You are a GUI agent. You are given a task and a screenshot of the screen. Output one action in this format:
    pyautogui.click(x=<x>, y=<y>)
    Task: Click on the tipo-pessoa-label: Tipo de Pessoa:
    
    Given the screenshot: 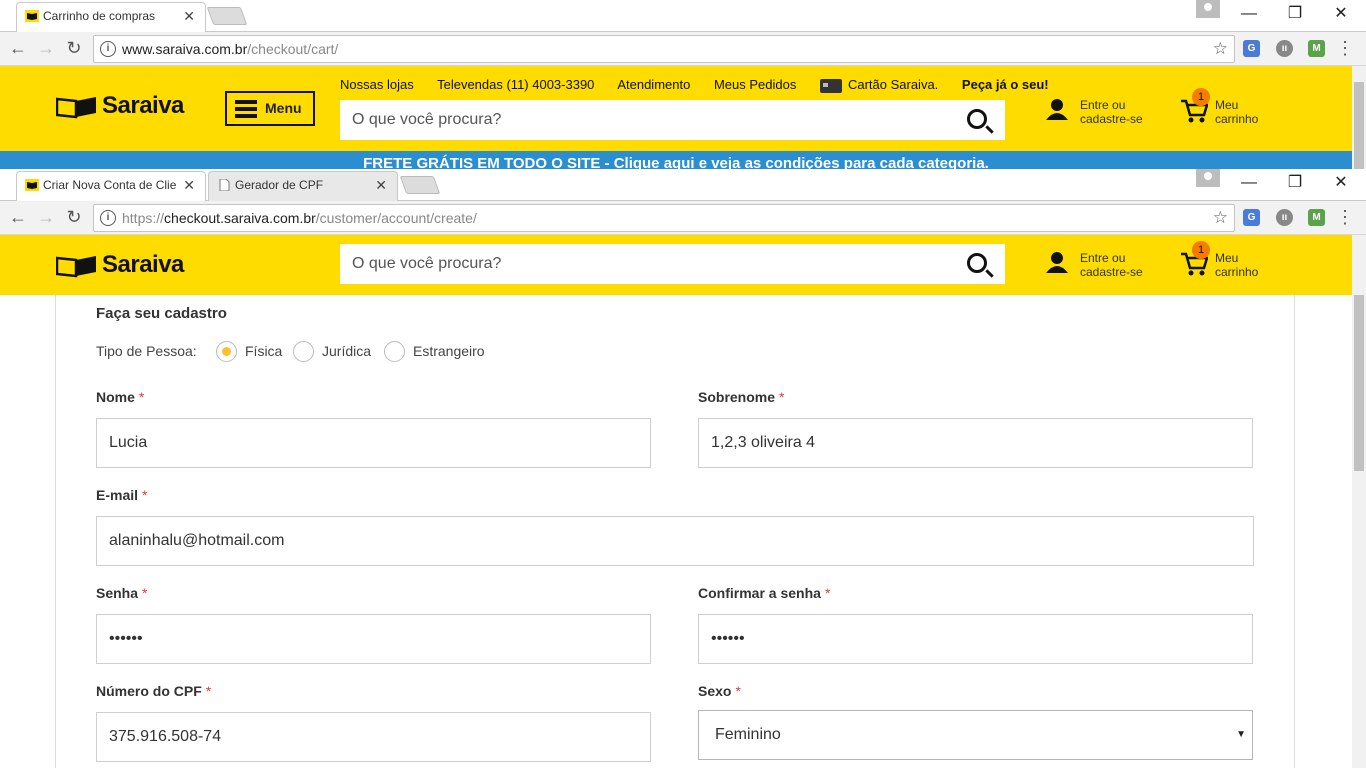 What is the action you would take?
    pyautogui.click(x=146, y=351)
    